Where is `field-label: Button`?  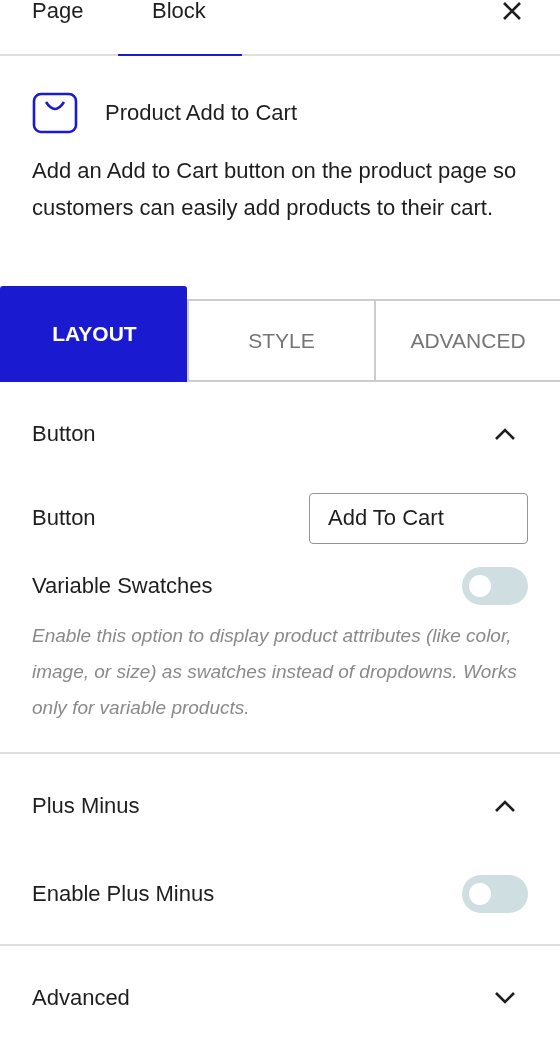 field-label: Button is located at coordinates (64, 518).